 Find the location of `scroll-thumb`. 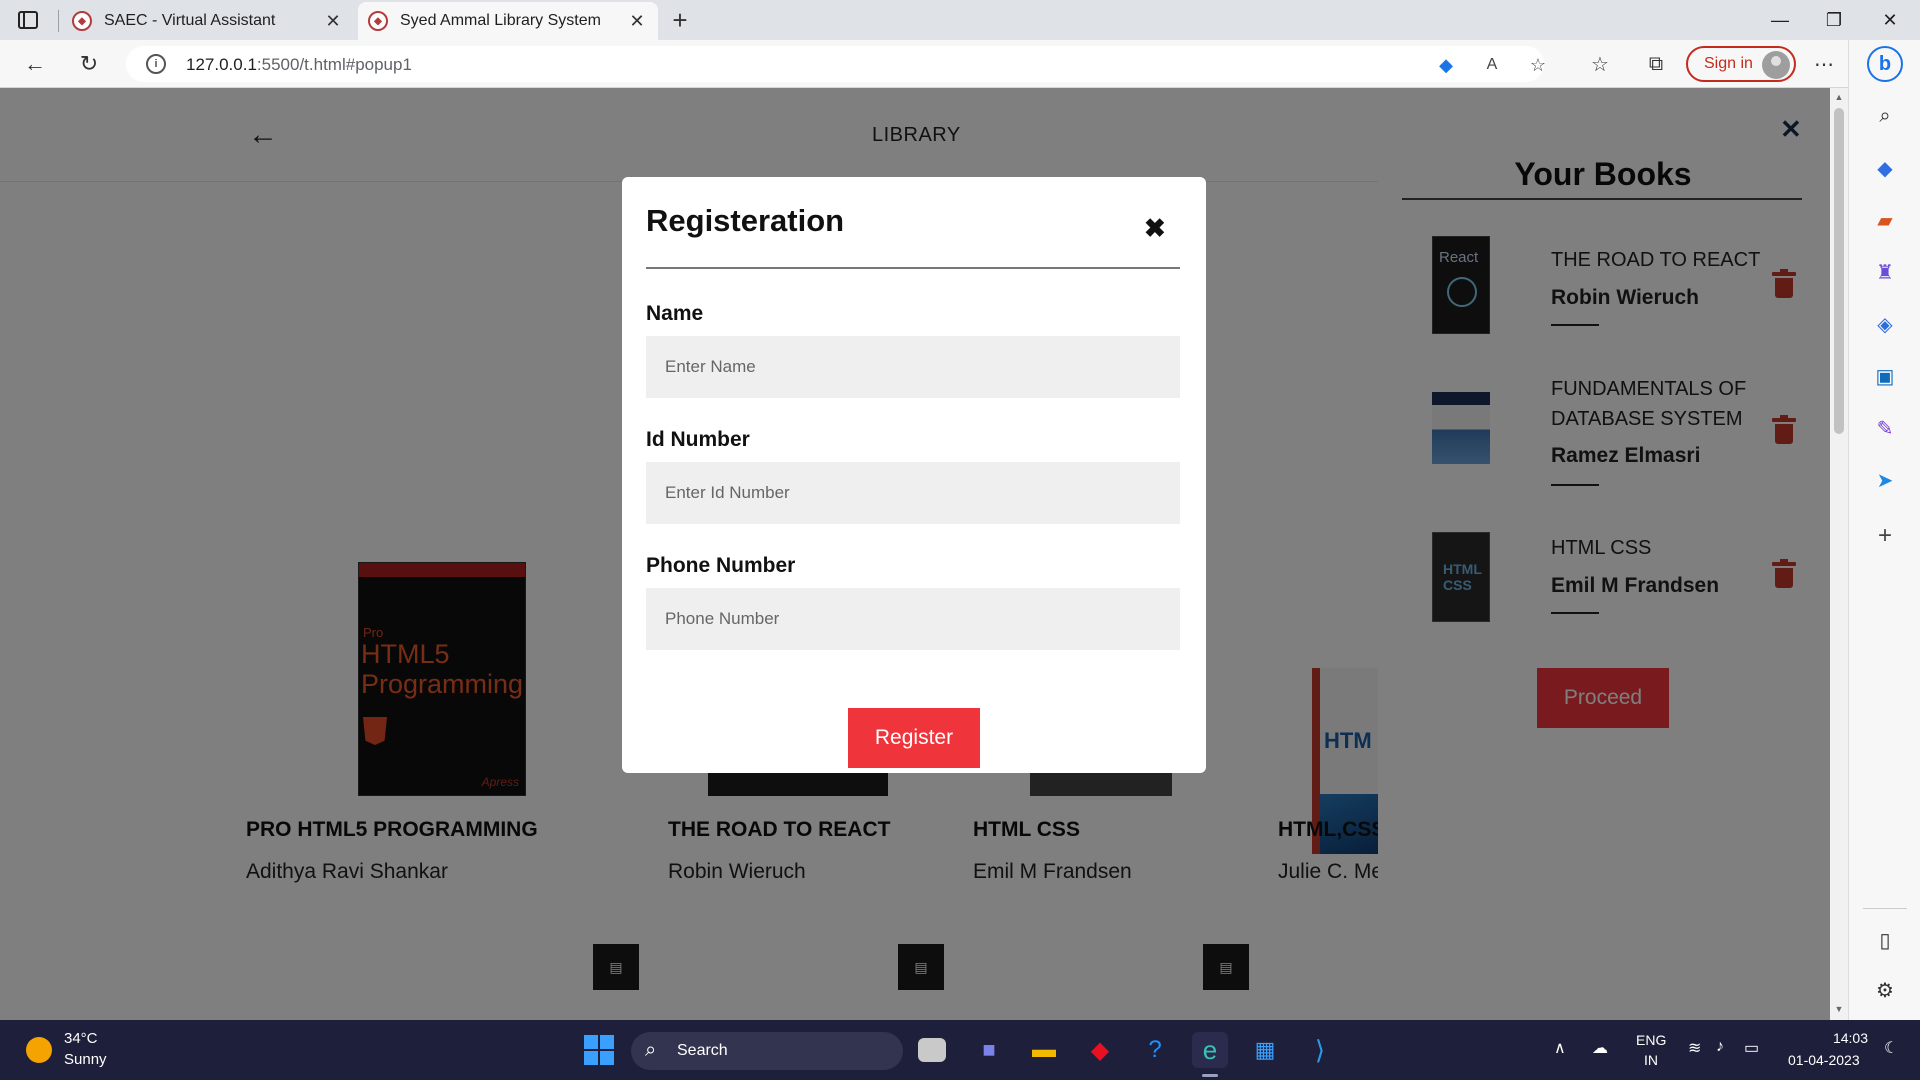

scroll-thumb is located at coordinates (1839, 271).